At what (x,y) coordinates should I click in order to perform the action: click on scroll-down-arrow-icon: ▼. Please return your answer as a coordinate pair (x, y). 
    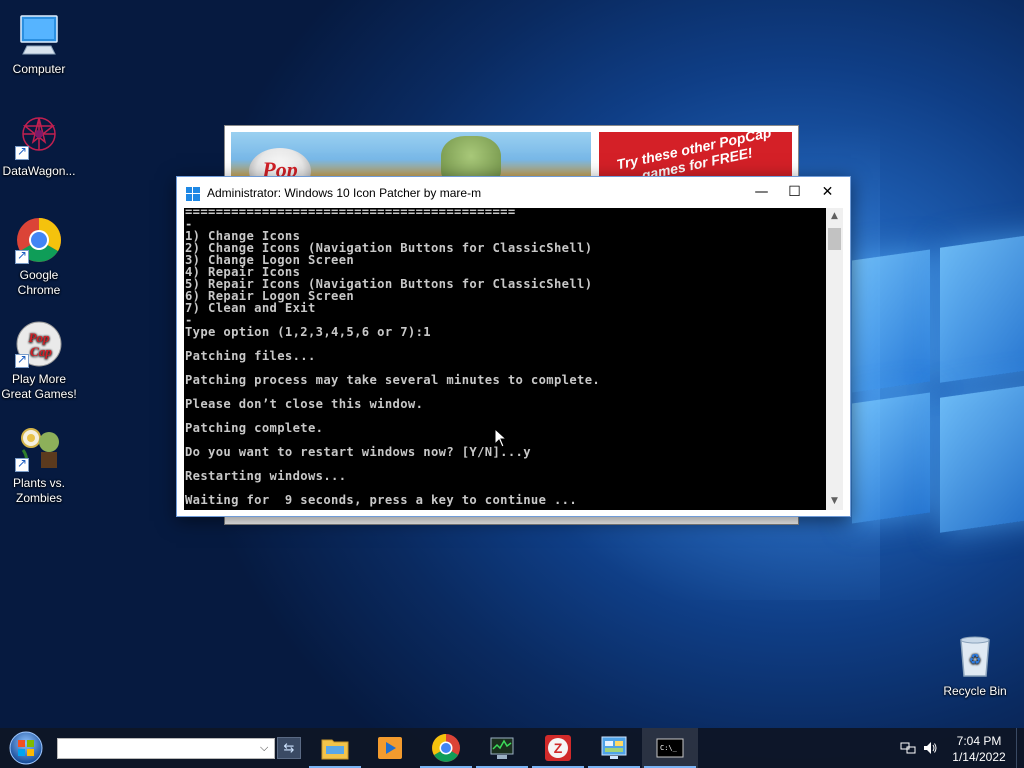
    Looking at the image, I should click on (834, 501).